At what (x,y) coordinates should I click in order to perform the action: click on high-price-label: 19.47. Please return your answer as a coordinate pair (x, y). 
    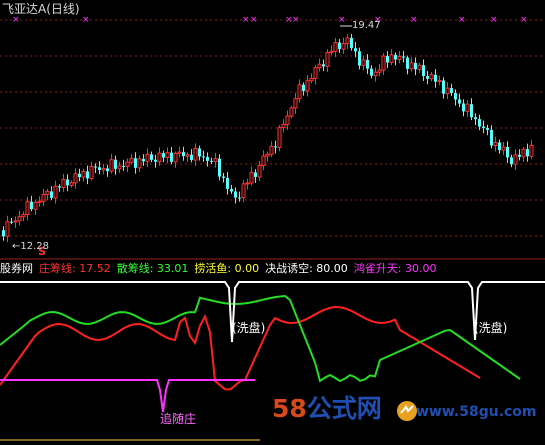
    Looking at the image, I should click on (366, 25).